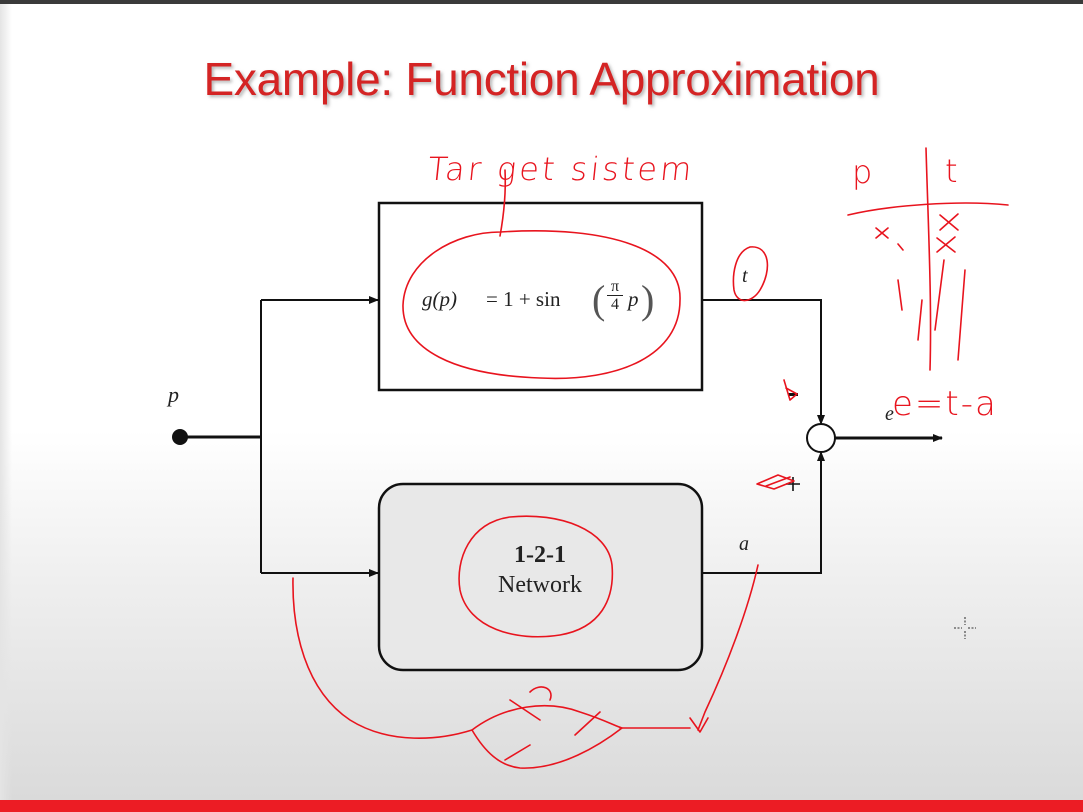 The width and height of the screenshot is (1083, 812). What do you see at coordinates (615, 304) in the screenshot?
I see `fraction-denominator: 4` at bounding box center [615, 304].